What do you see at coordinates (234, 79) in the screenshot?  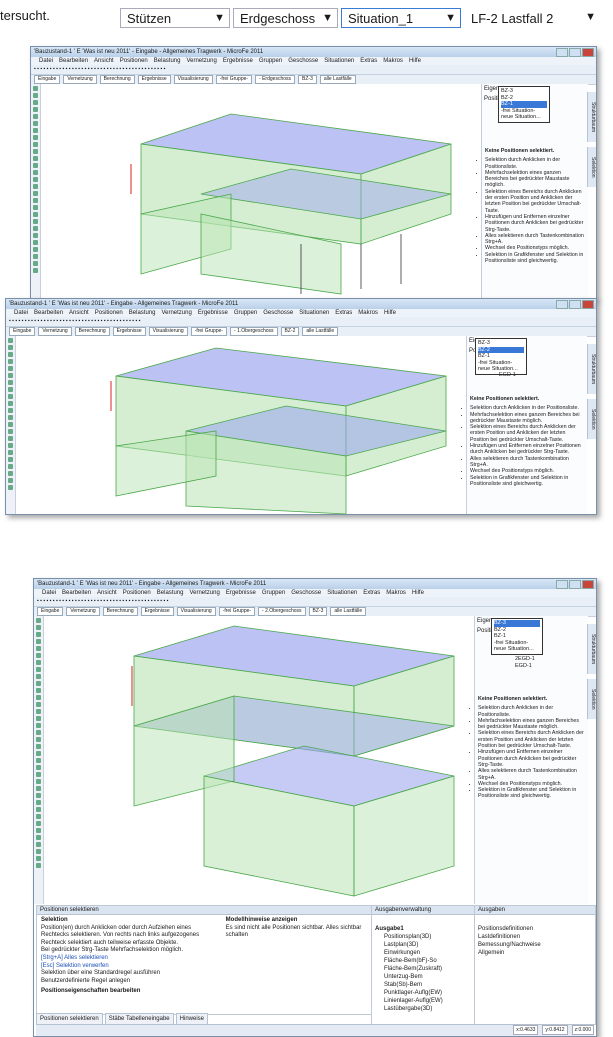 I see `group-select: -frei Gruppe-` at bounding box center [234, 79].